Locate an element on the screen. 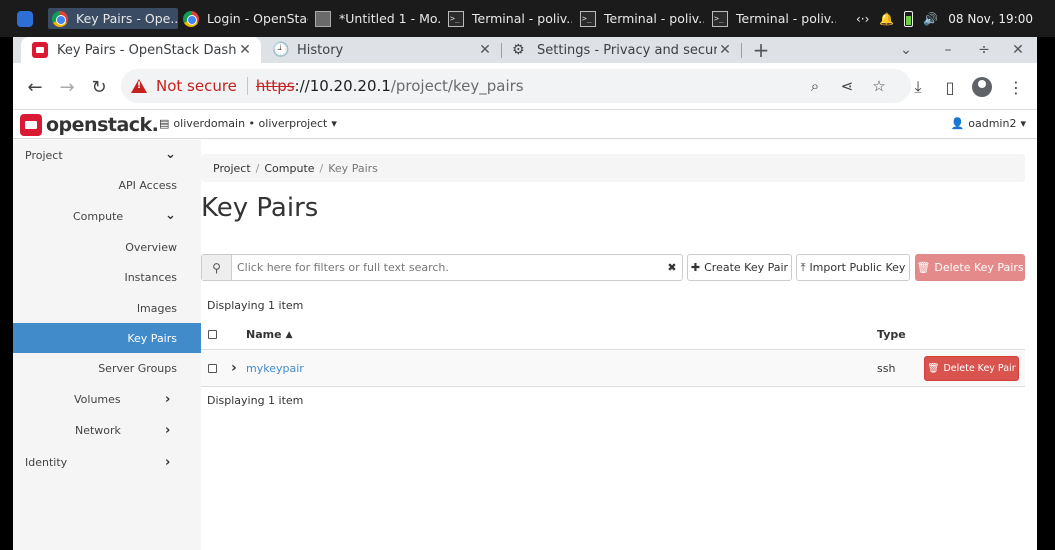 The width and height of the screenshot is (1055, 550). sidebar-item-identity: Identity › is located at coordinates (107, 462).